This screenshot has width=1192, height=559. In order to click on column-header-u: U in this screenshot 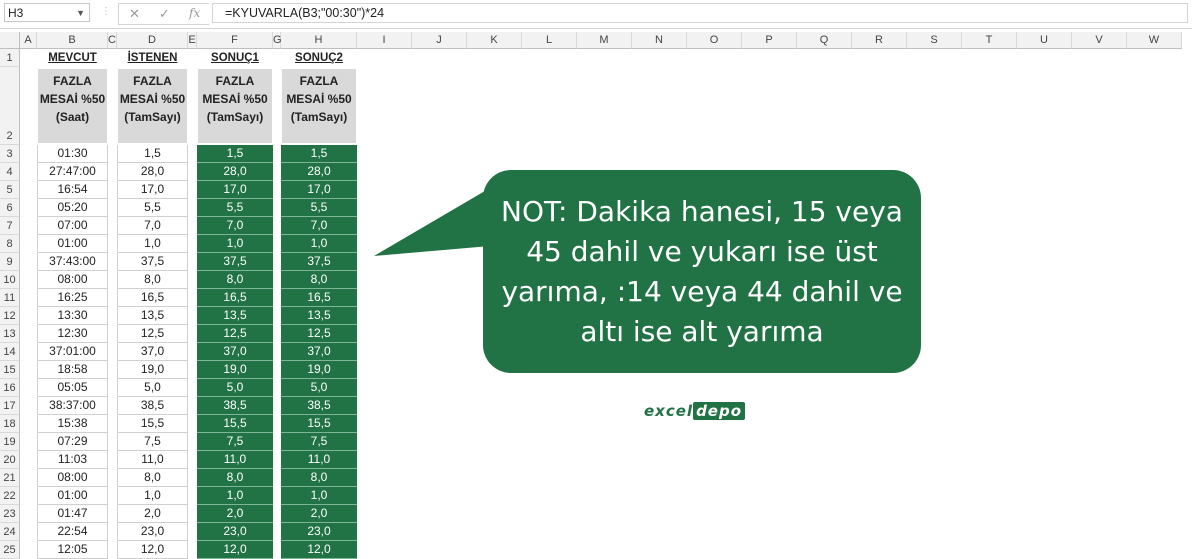, I will do `click(1044, 40)`.